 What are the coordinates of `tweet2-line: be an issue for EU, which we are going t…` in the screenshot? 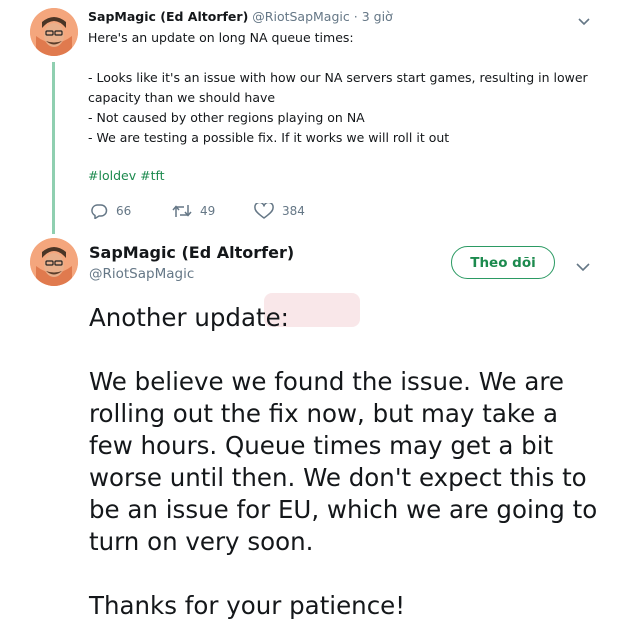 It's located at (343, 509).